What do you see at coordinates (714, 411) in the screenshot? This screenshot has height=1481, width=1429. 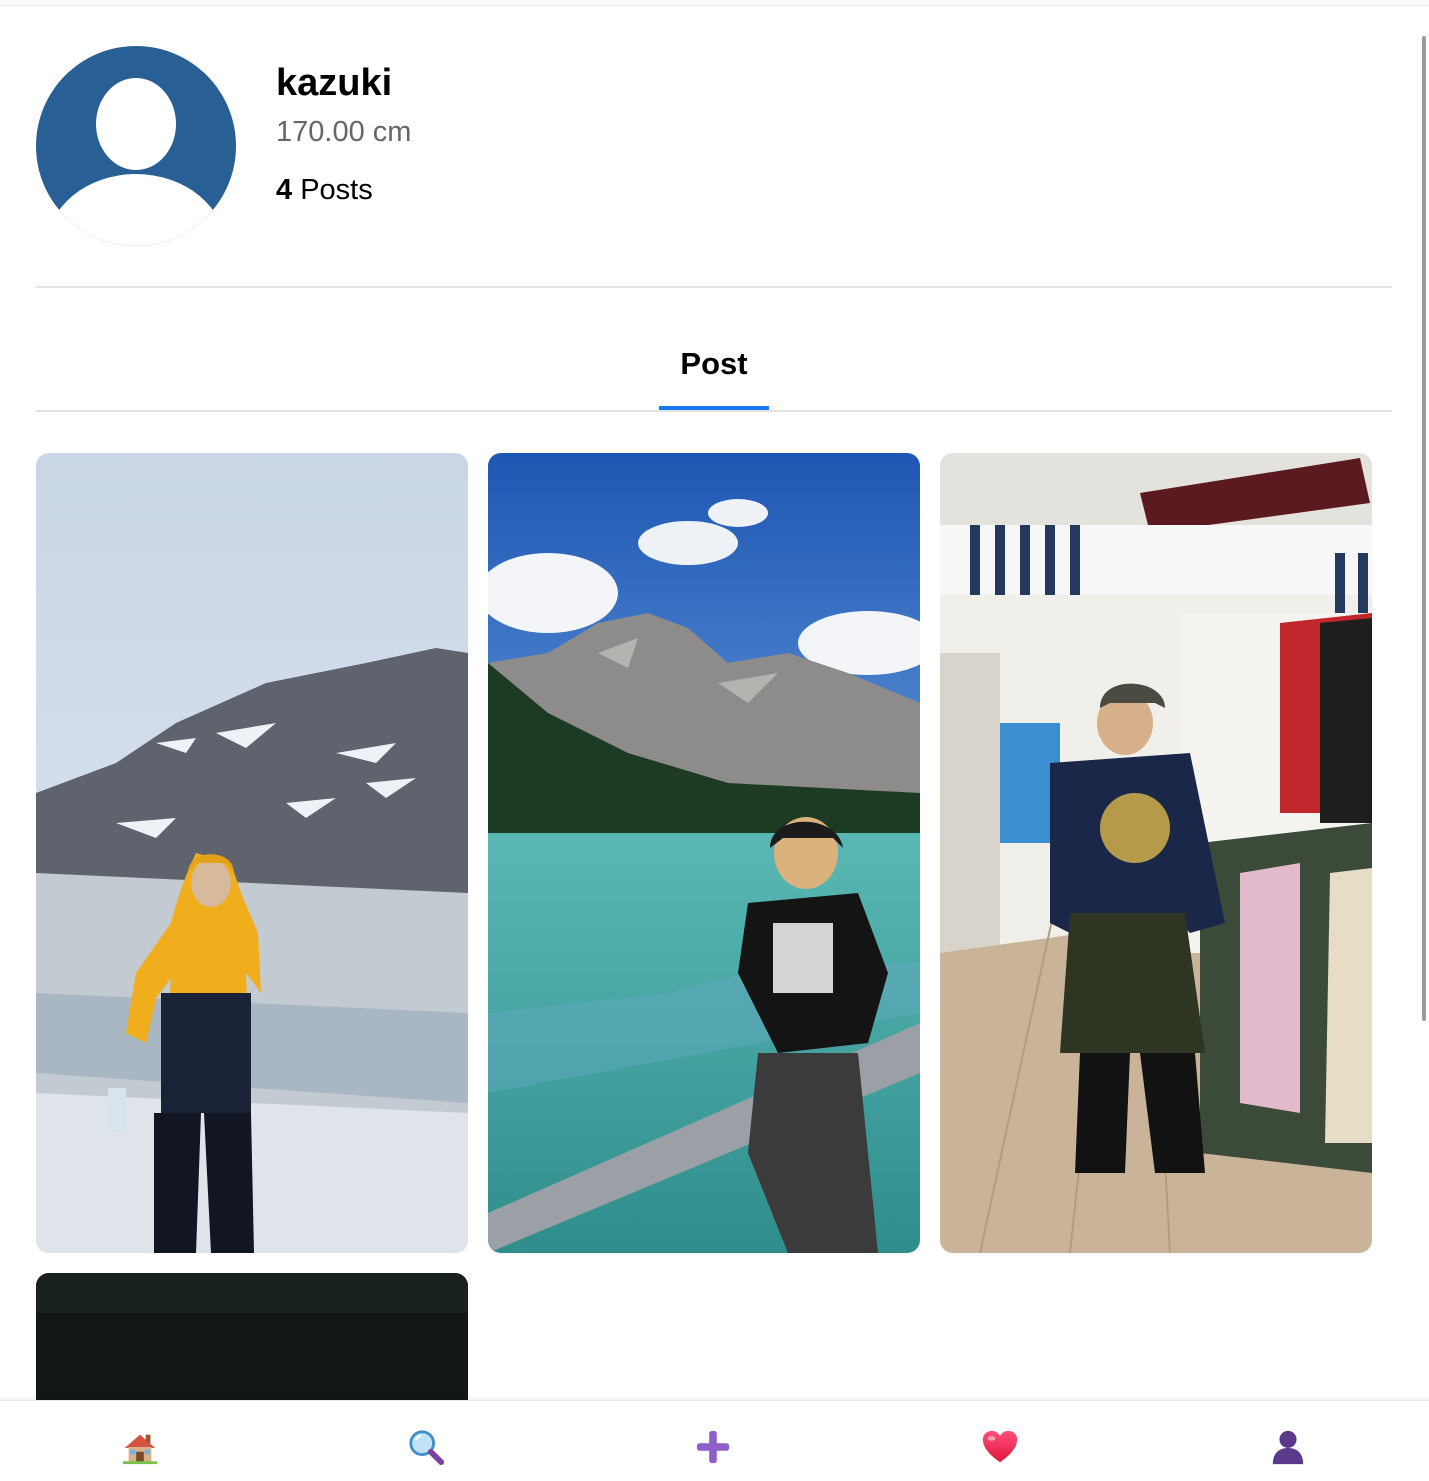 I see `tabs-divider` at bounding box center [714, 411].